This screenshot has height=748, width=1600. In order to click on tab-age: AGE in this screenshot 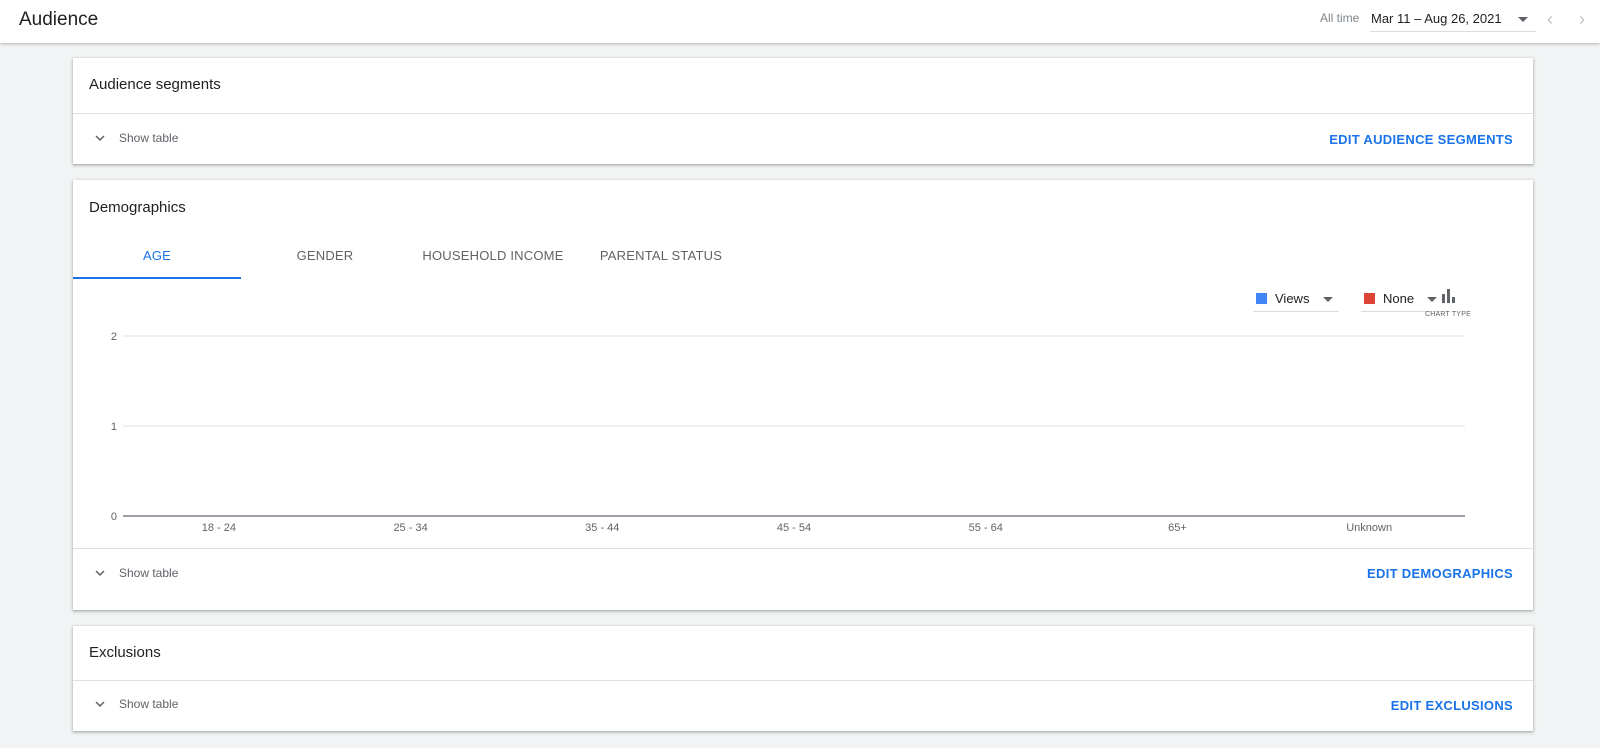, I will do `click(157, 255)`.